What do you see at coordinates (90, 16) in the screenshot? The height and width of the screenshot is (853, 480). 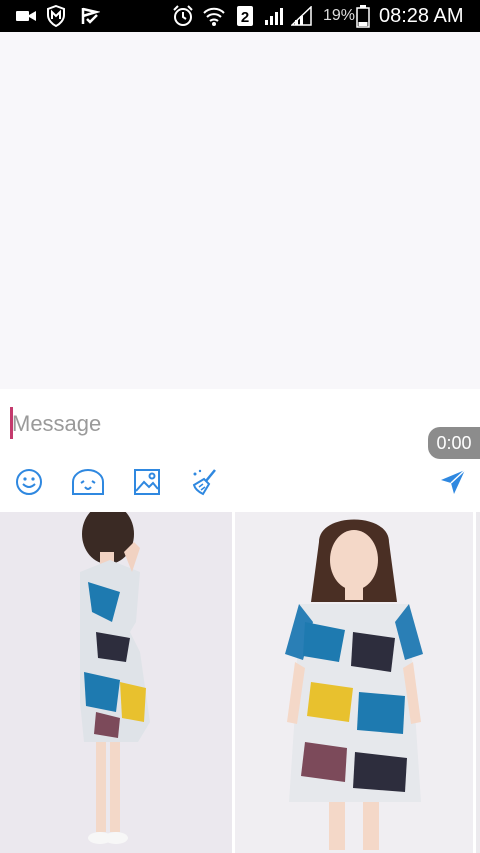 I see `check-flag-icon` at bounding box center [90, 16].